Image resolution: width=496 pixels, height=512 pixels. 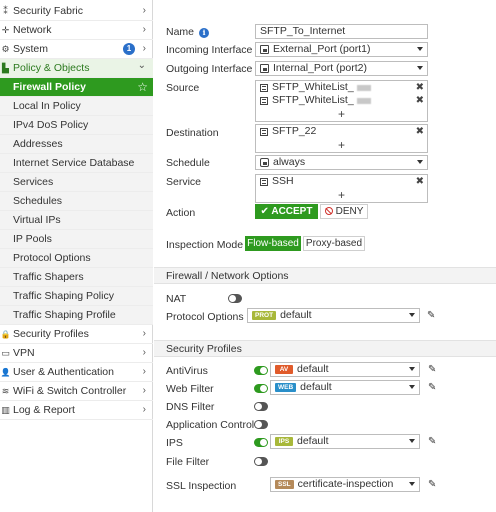 What do you see at coordinates (341, 145) in the screenshot?
I see `add-destination-icon: +` at bounding box center [341, 145].